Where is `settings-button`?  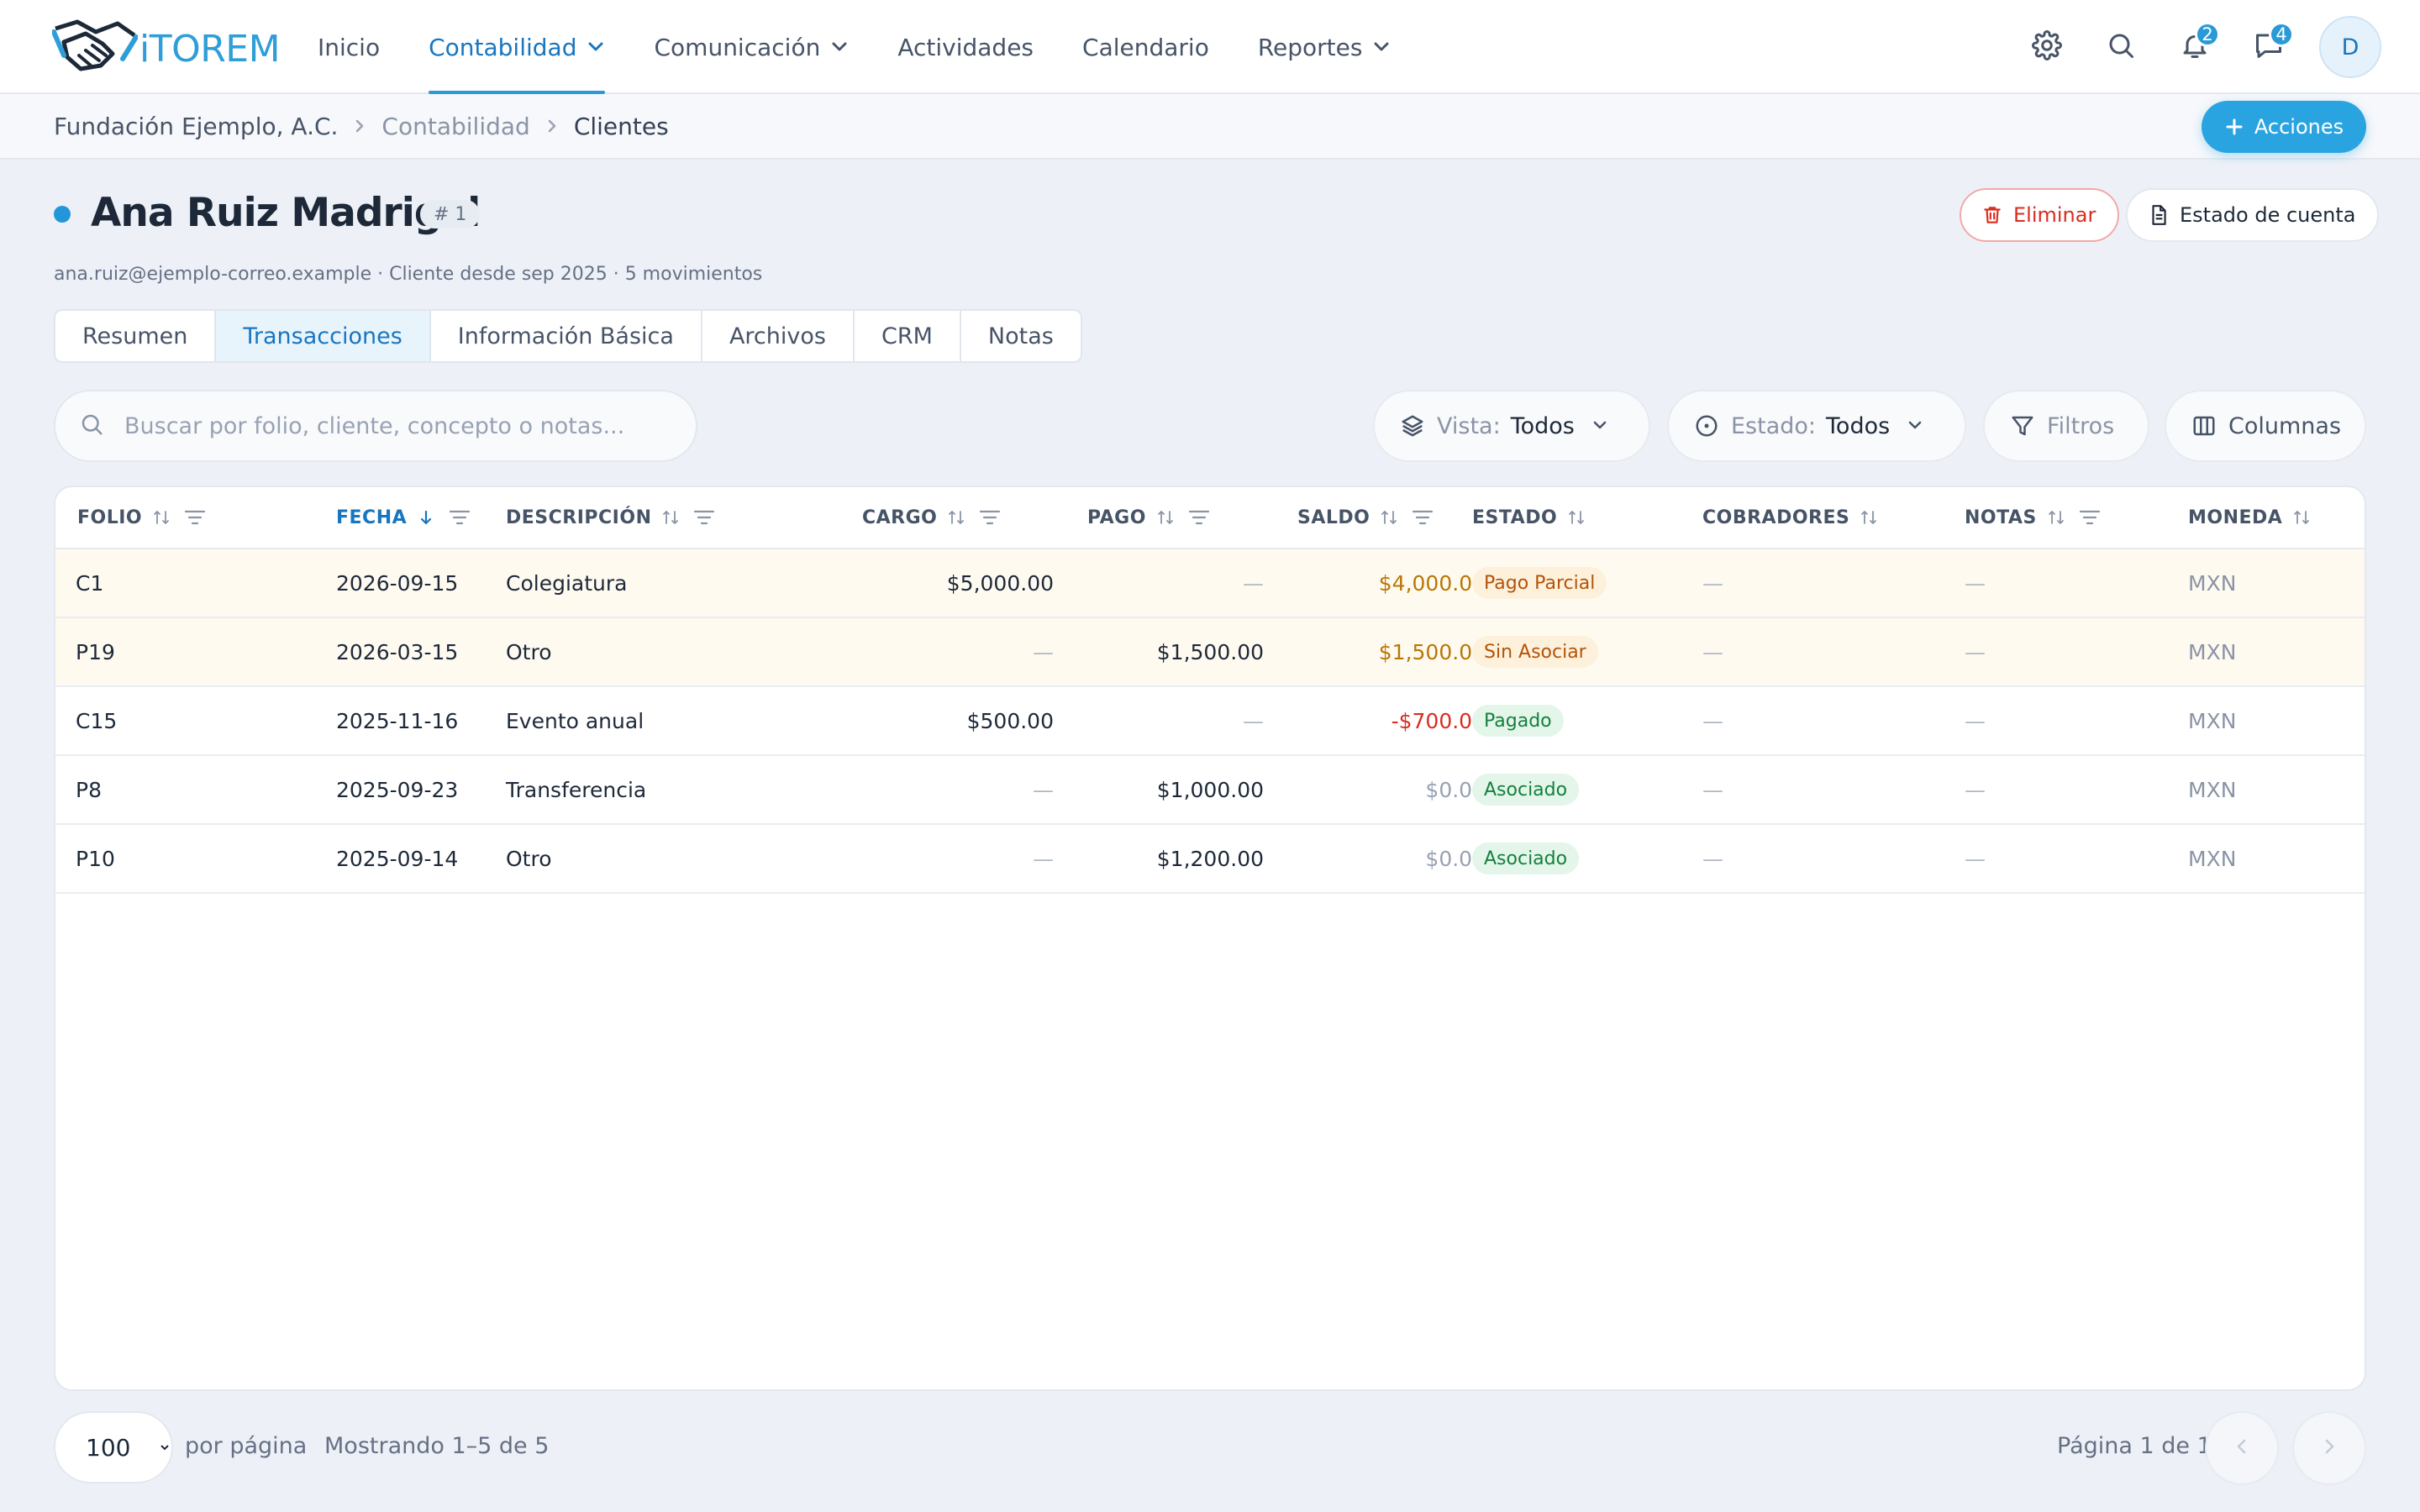
settings-button is located at coordinates (2047, 47).